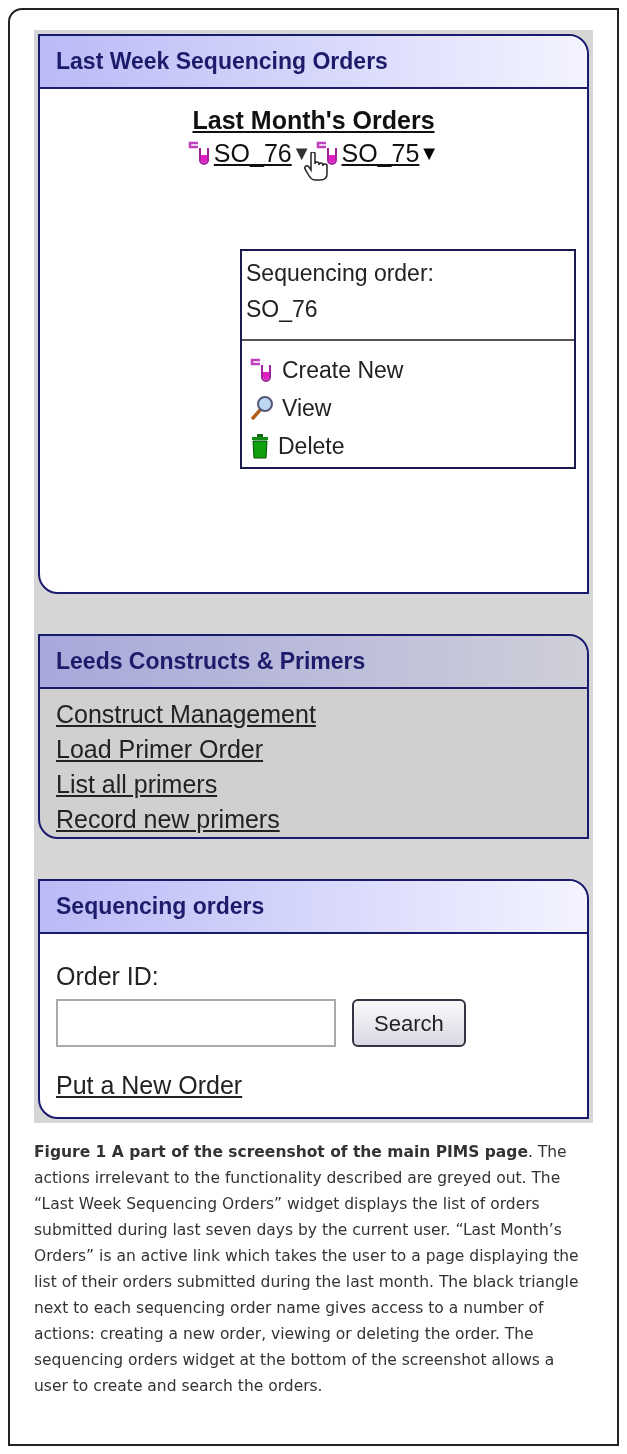 The image size is (627, 1454). I want to click on search-button: Search, so click(409, 1023).